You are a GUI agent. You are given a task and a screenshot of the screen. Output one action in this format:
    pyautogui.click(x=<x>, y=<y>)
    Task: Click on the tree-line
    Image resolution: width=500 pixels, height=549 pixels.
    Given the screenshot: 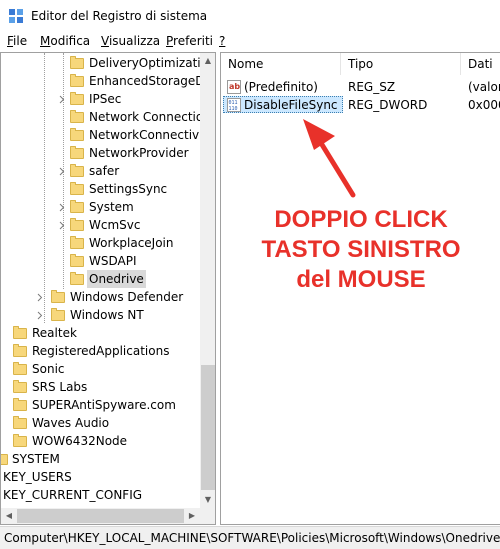 What is the action you would take?
    pyautogui.click(x=44, y=188)
    